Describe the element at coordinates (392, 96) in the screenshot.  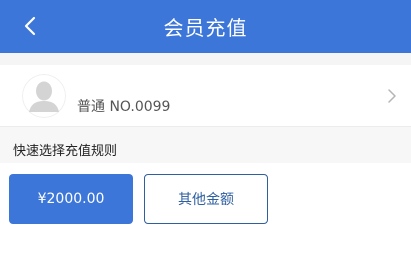
I see `chevron-right-icon` at that location.